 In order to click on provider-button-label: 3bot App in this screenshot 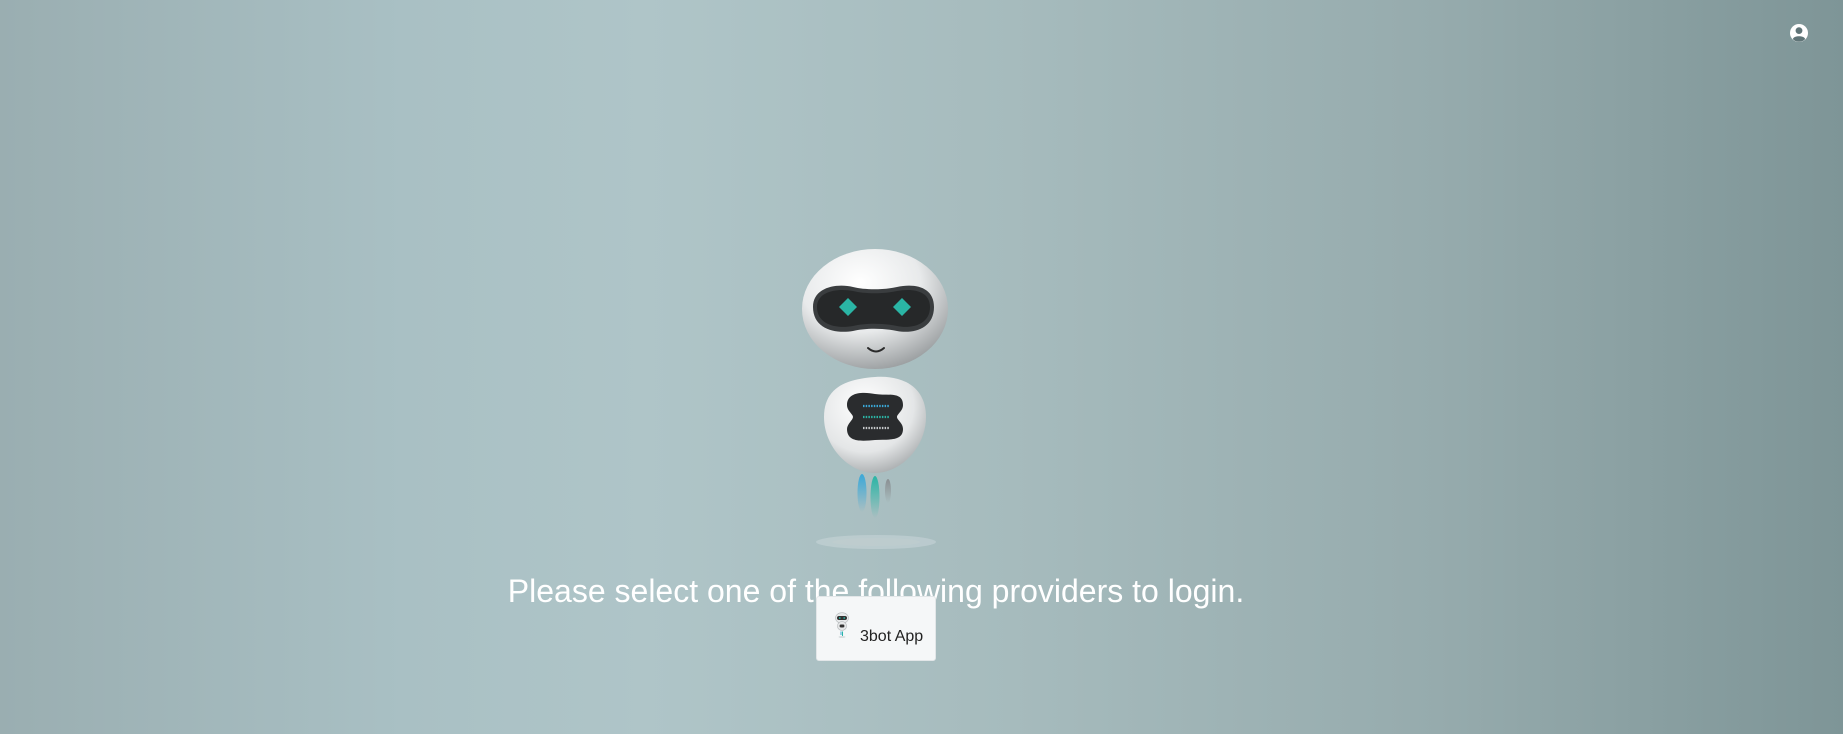, I will do `click(892, 636)`.